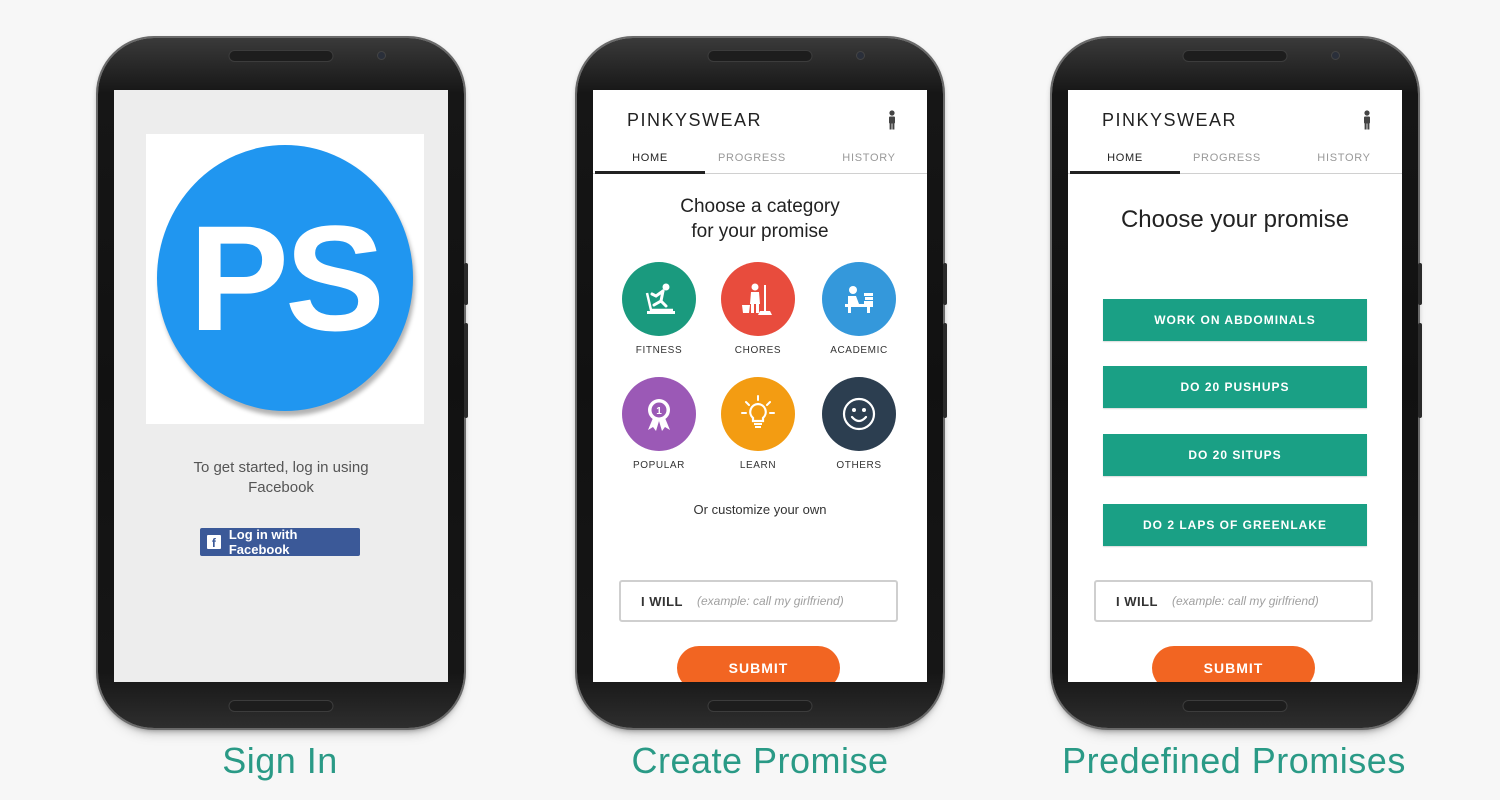 The width and height of the screenshot is (1500, 800). What do you see at coordinates (1235, 320) in the screenshot?
I see `promise-option-abdominals: WORK ON ABDOMINALS` at bounding box center [1235, 320].